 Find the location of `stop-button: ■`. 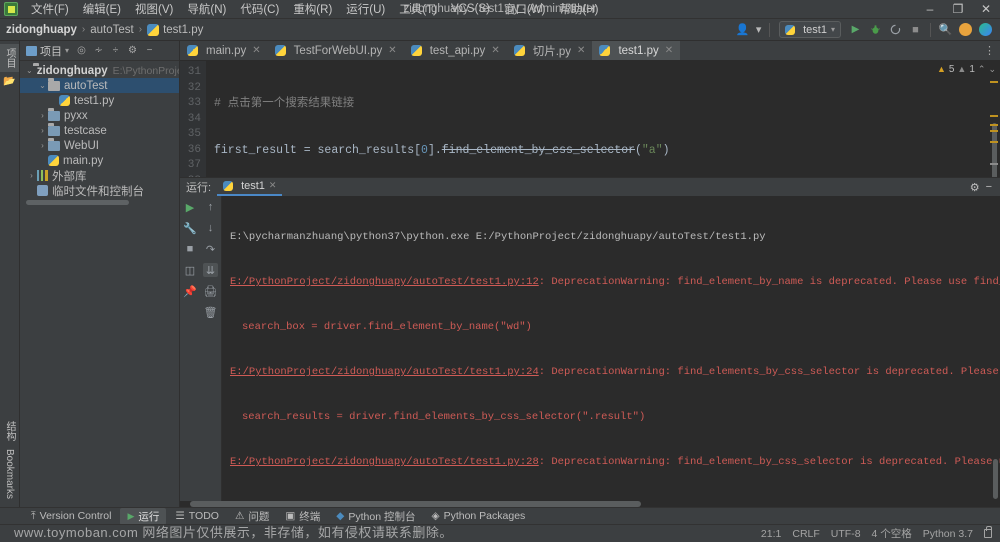

stop-button: ■ is located at coordinates (915, 29).